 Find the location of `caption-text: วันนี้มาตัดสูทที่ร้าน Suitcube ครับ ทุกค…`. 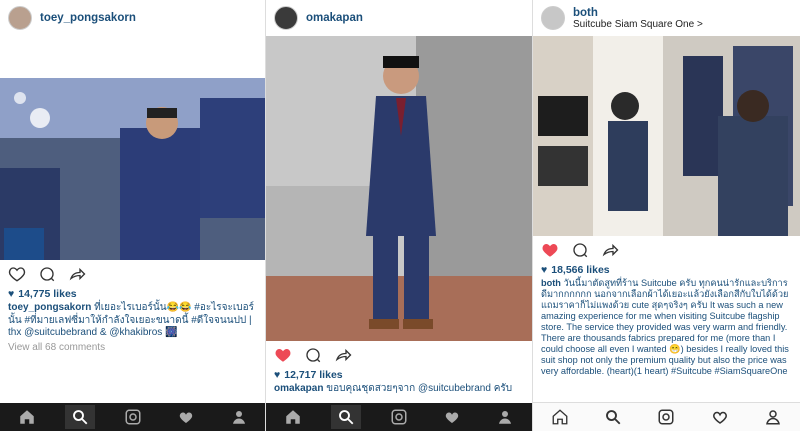

caption-text: วันนี้มาตัดสูทที่ร้าน Suitcube ครับ ทุกค… is located at coordinates (665, 327).